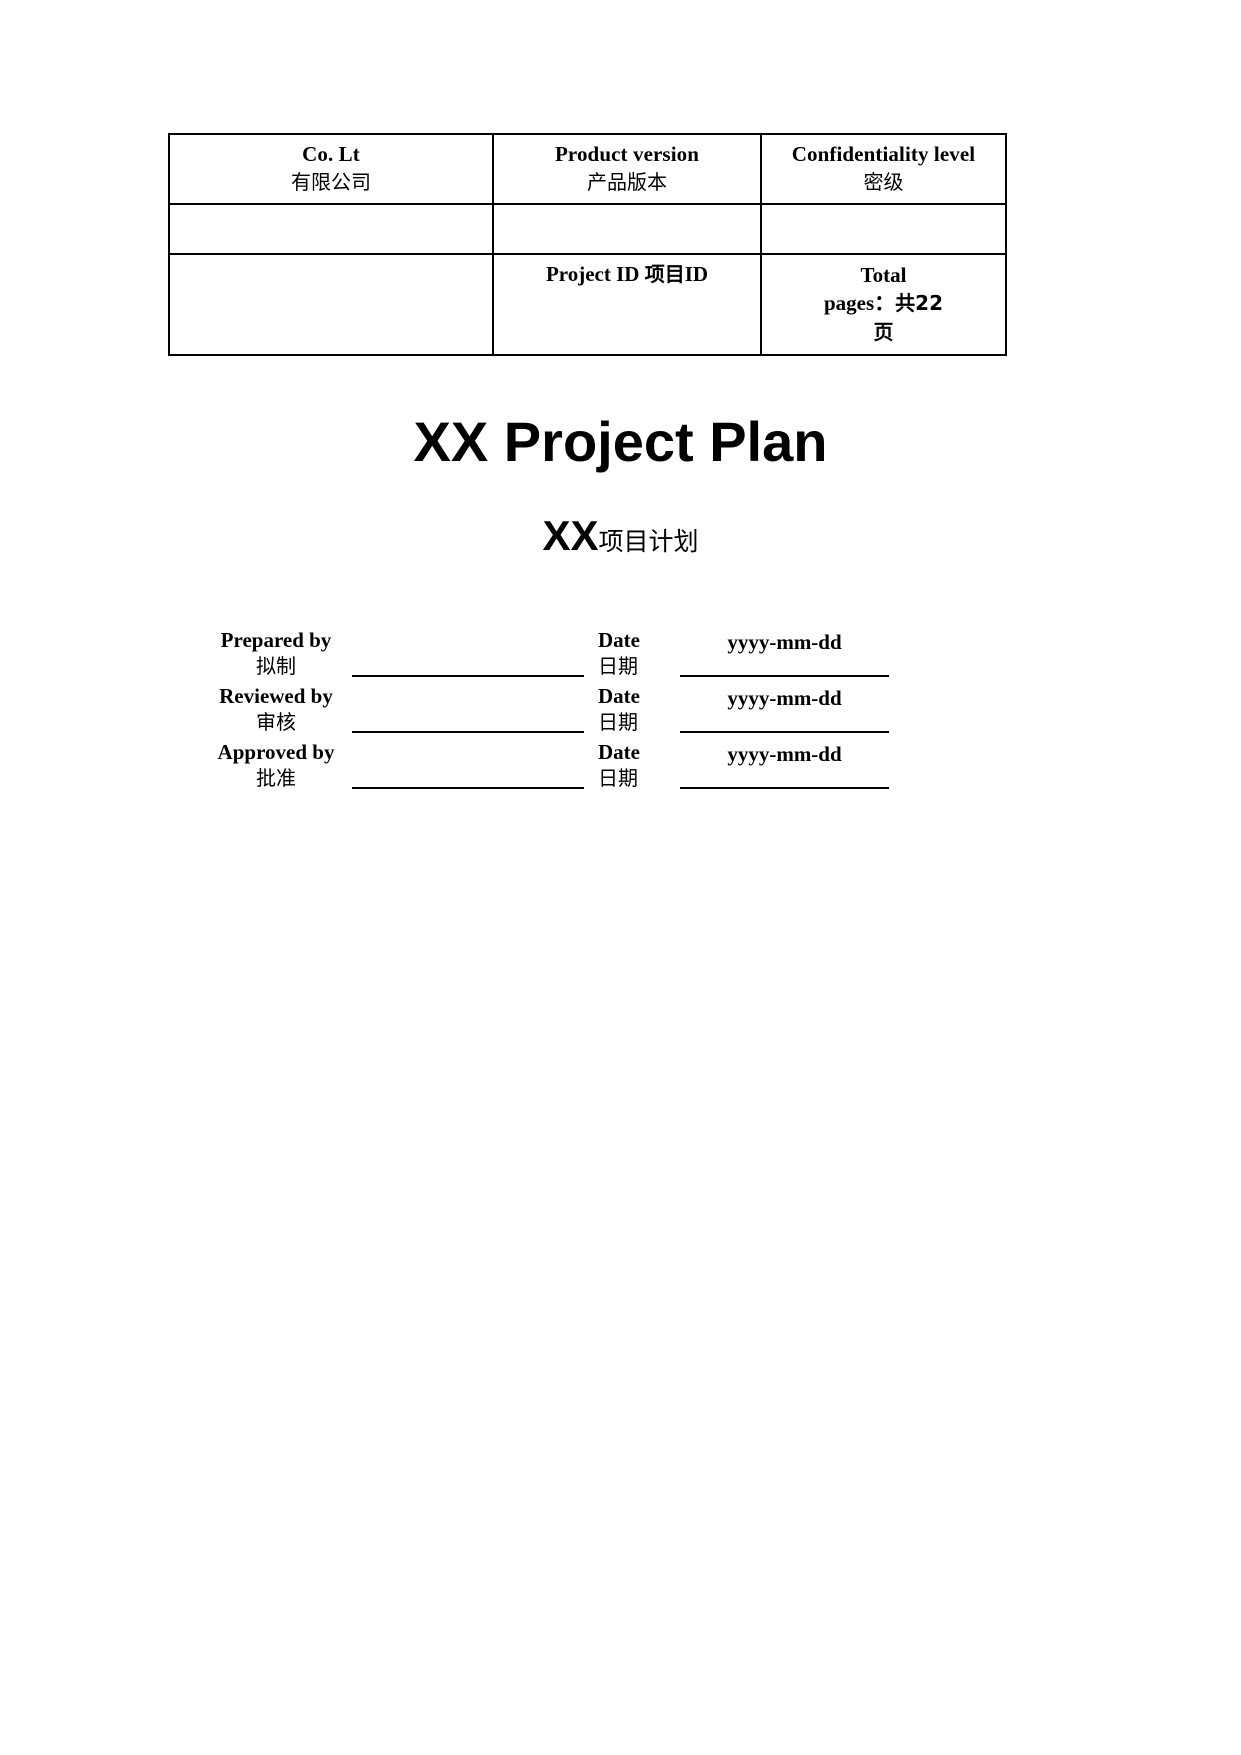 The height and width of the screenshot is (1755, 1241). I want to click on cell-total-pages: Total pages：共22 页, so click(883, 305).